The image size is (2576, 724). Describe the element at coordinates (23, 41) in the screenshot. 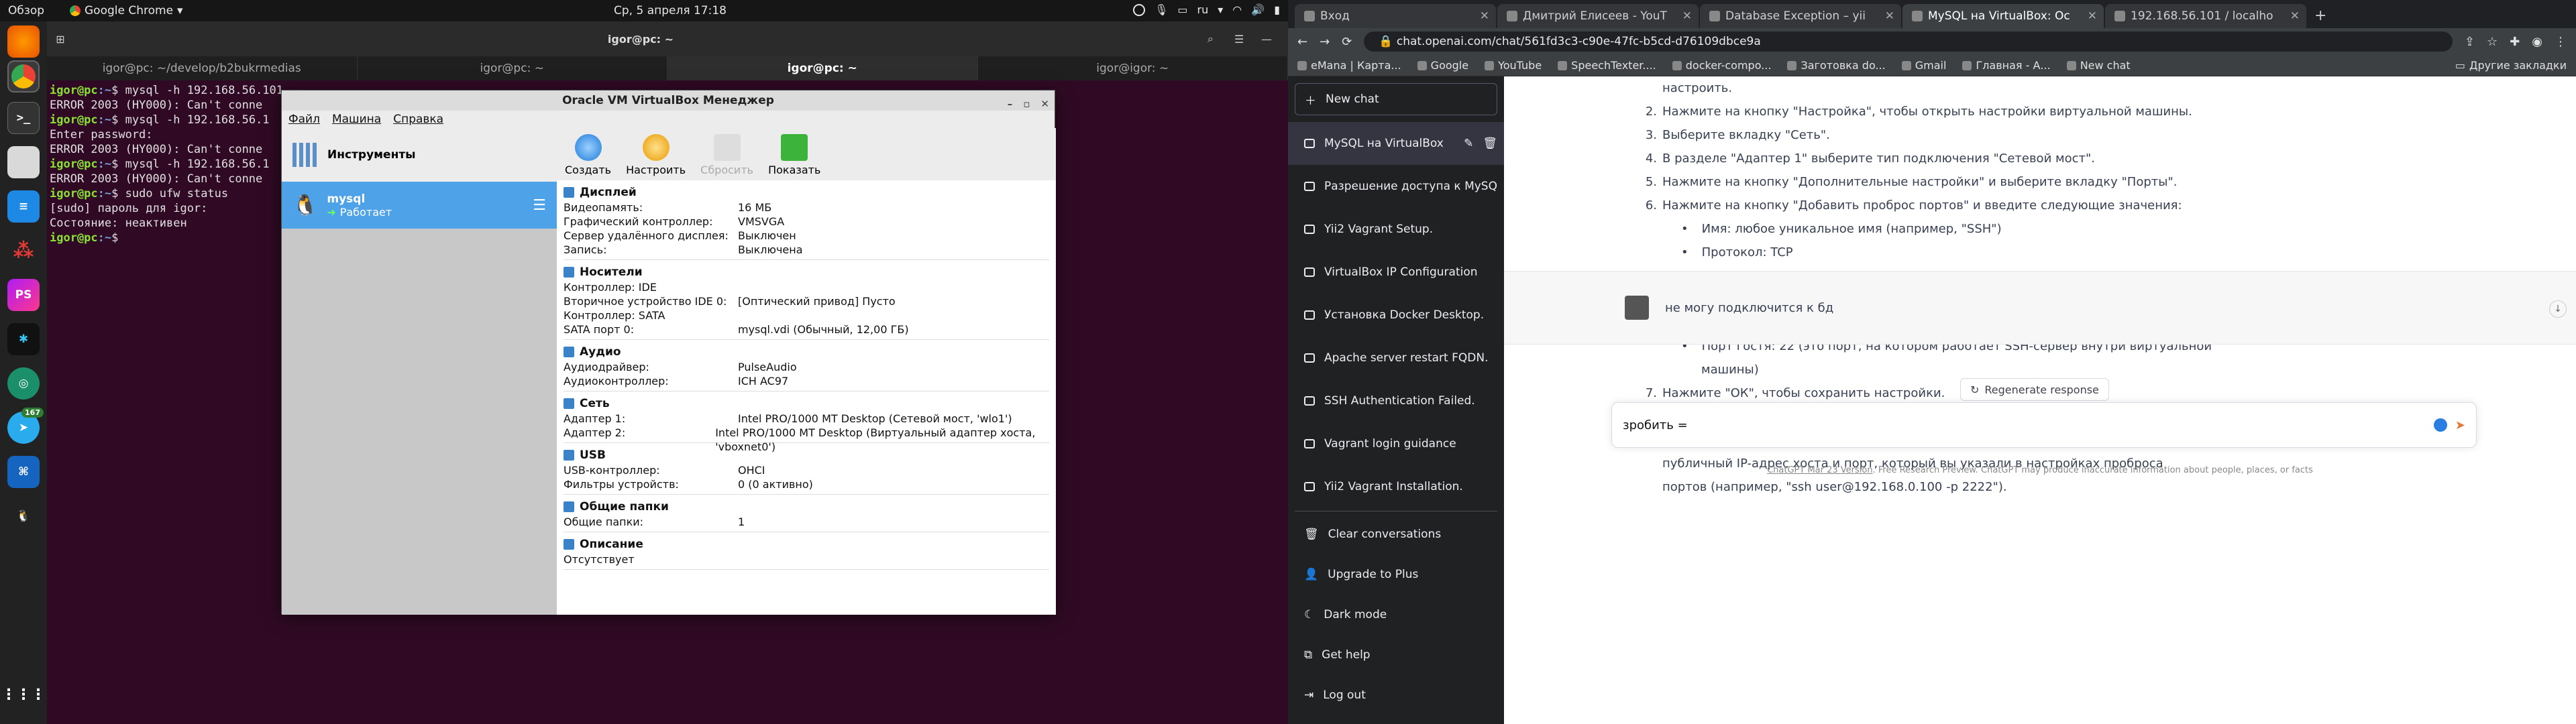

I see `firefox-icon` at that location.